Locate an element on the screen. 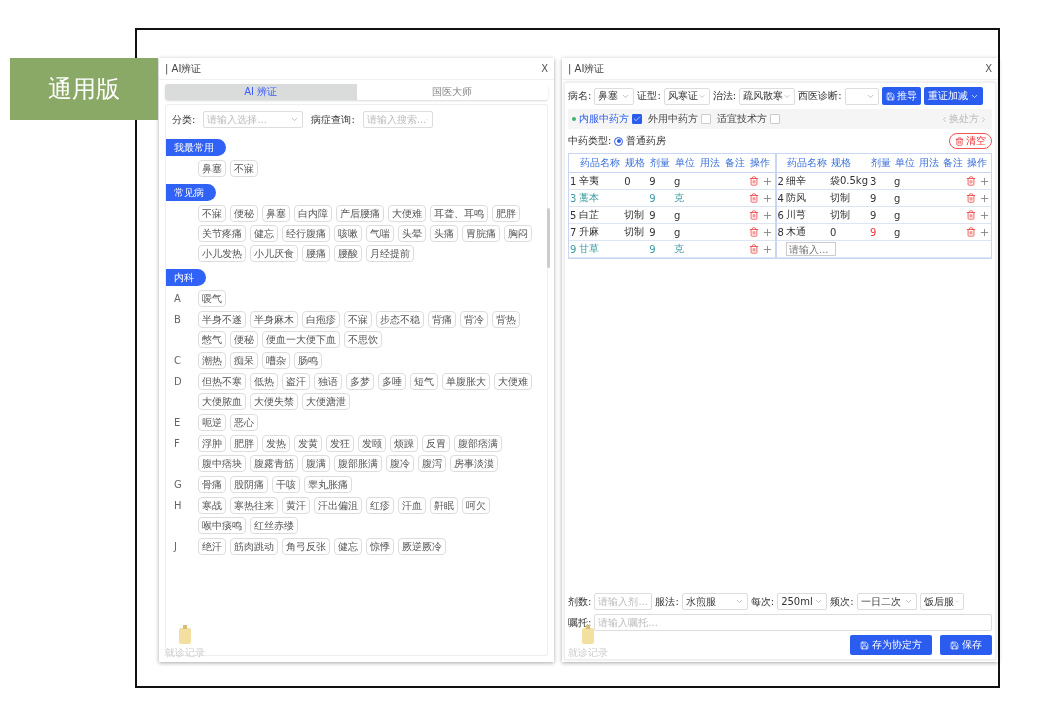 This screenshot has width=1060, height=710. symptom-tag: 惊悸 is located at coordinates (380, 546).